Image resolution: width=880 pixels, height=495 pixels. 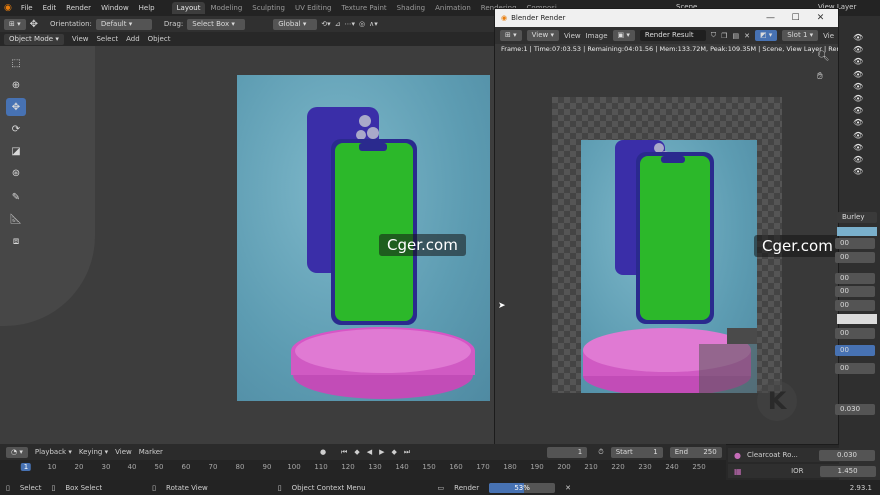 I want to click on image-name-field: Render Result, so click(x=672, y=35).